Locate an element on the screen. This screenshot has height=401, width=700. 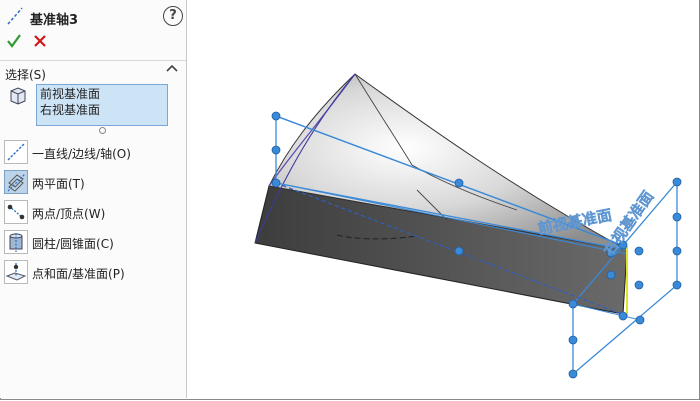
check-icon is located at coordinates (14, 41).